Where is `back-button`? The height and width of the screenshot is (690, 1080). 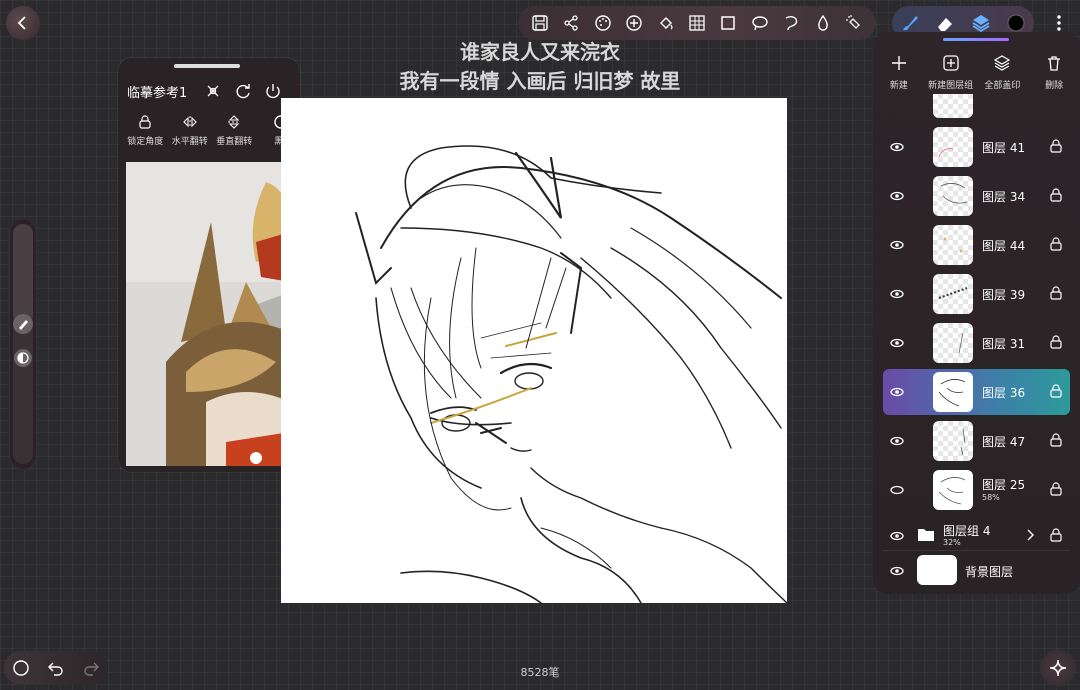 back-button is located at coordinates (23, 23).